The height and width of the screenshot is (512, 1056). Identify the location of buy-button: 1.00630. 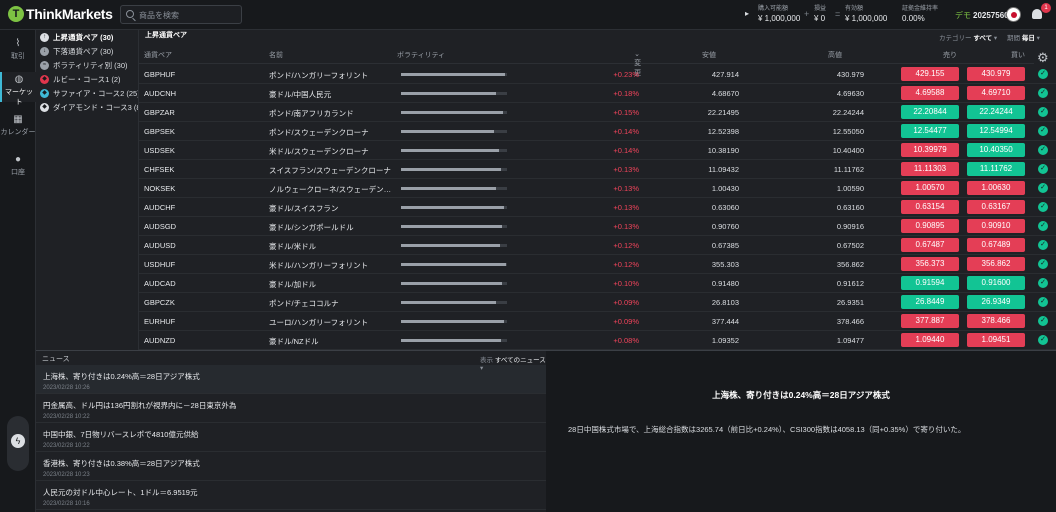
(996, 188).